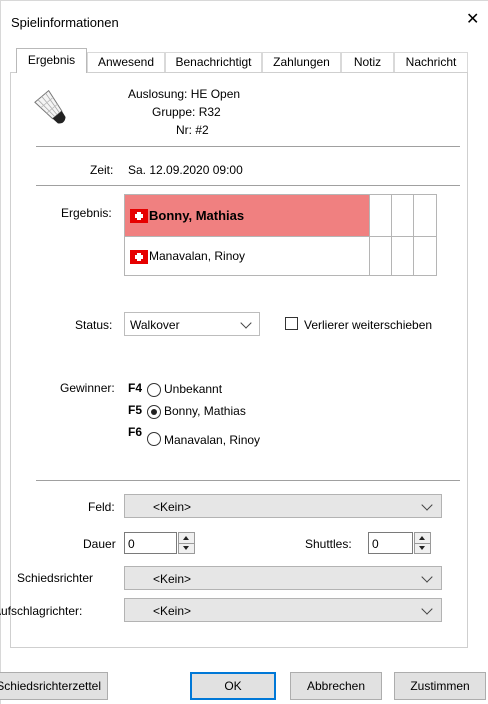 Image resolution: width=488 pixels, height=704 pixels. What do you see at coordinates (367, 62) in the screenshot?
I see `tab-notiz: Notiz` at bounding box center [367, 62].